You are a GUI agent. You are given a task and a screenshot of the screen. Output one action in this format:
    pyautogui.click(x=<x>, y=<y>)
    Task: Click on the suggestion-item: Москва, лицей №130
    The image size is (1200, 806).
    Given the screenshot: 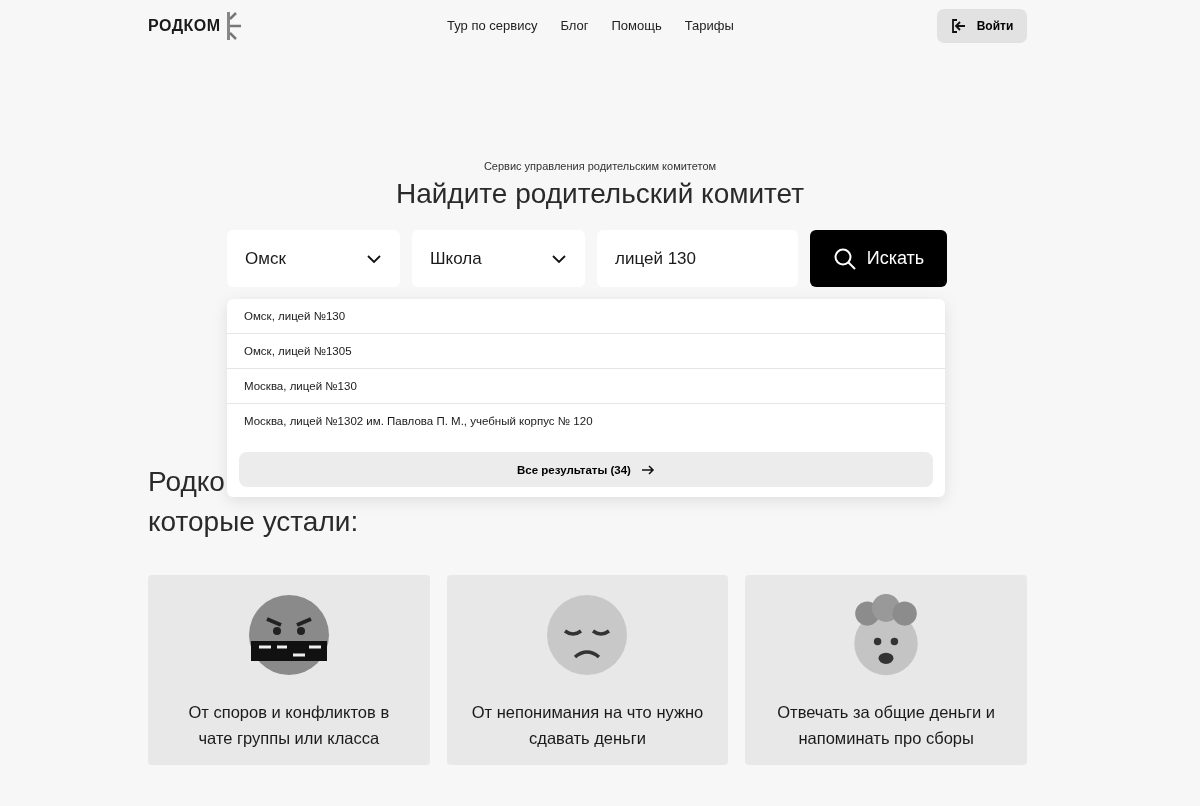 What is the action you would take?
    pyautogui.click(x=586, y=386)
    